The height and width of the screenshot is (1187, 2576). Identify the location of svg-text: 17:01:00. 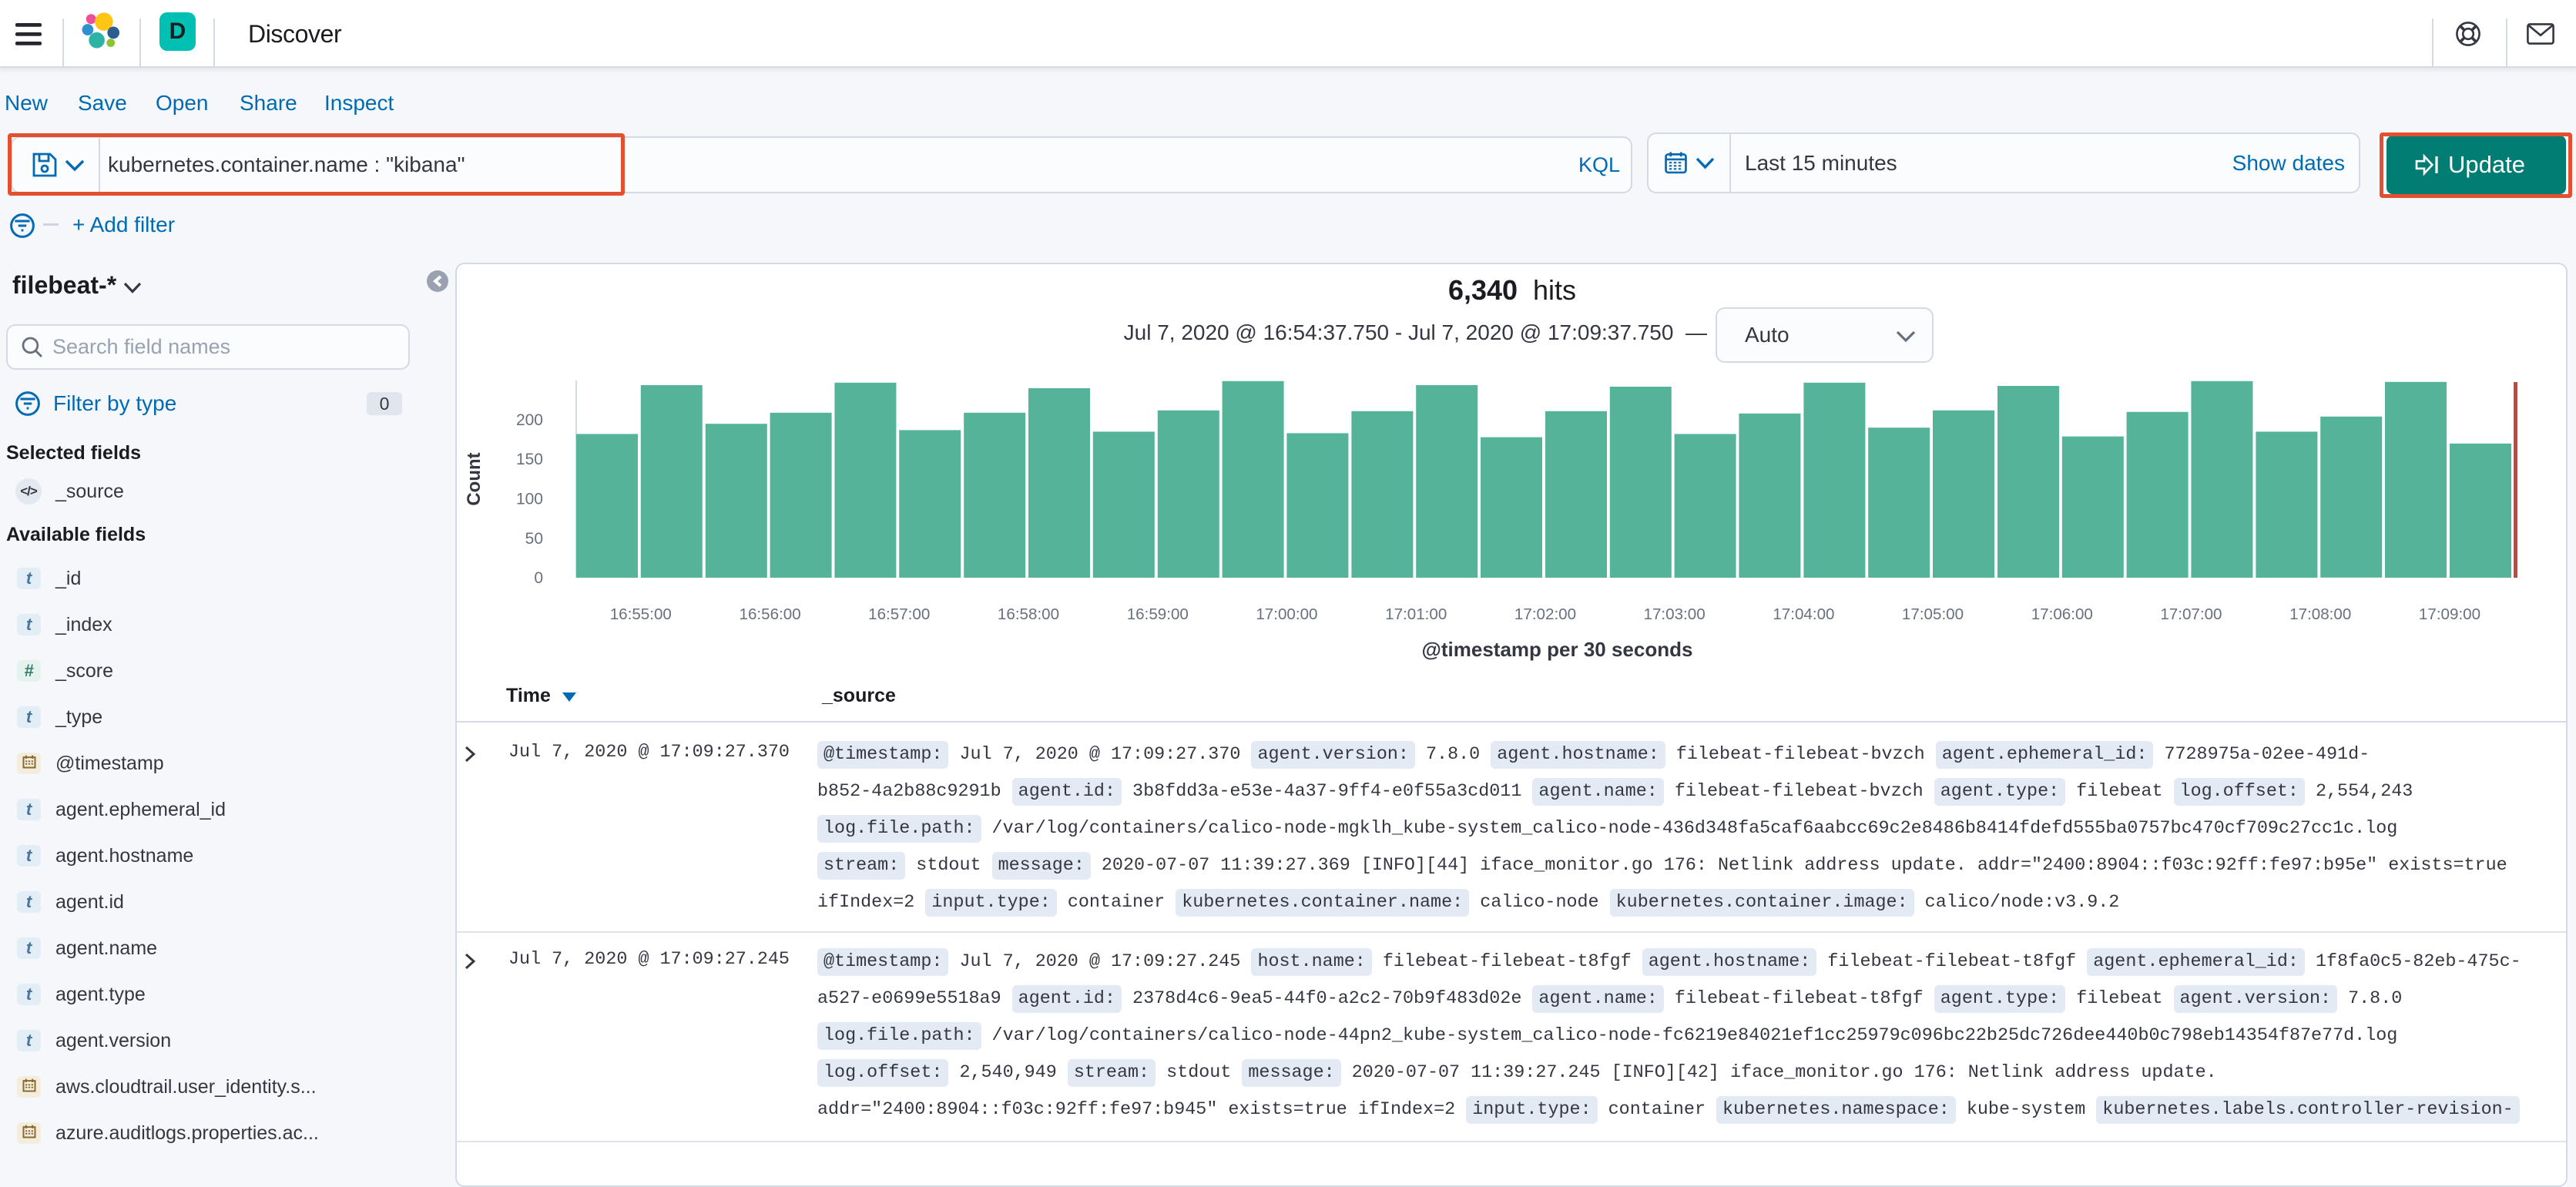
(1416, 614).